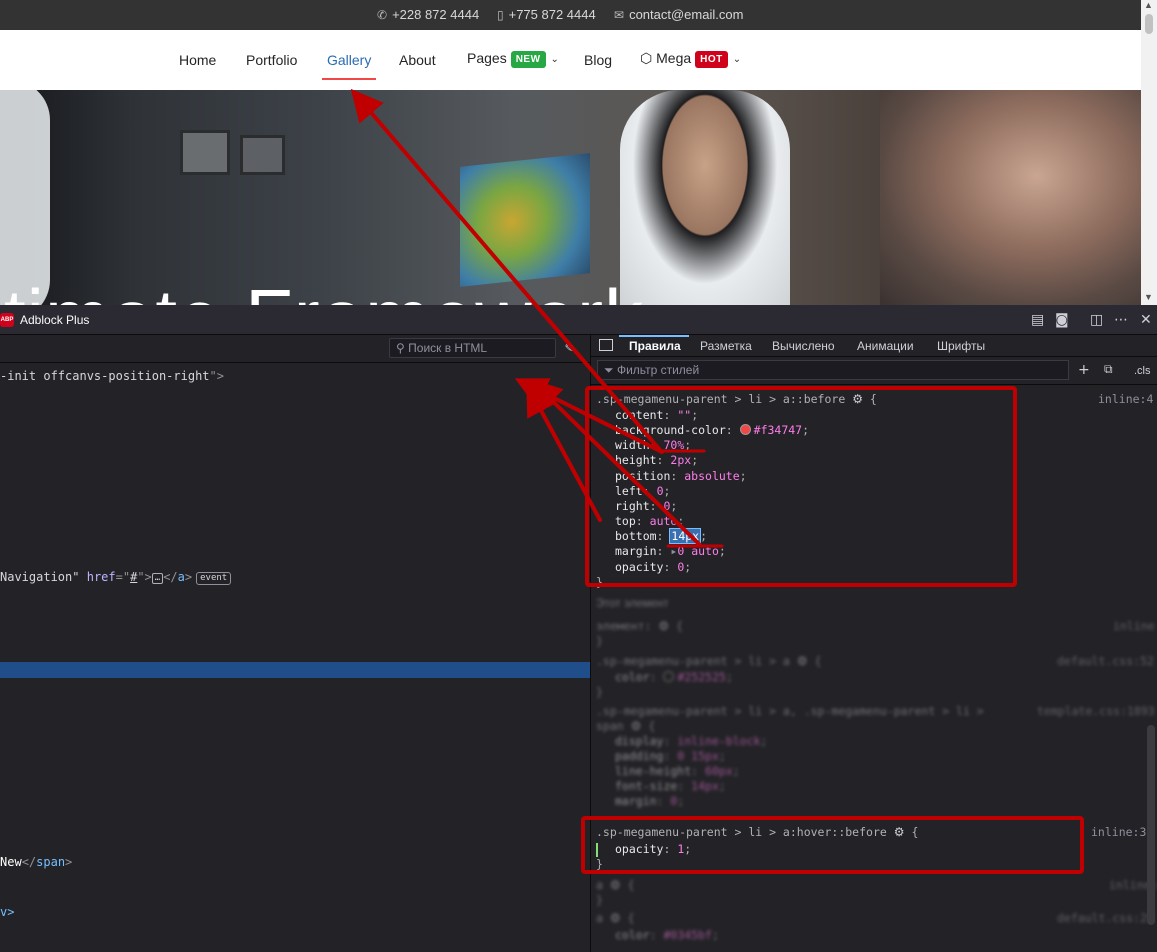  I want to click on declaration-editing: bottom: 14px;, so click(661, 536).